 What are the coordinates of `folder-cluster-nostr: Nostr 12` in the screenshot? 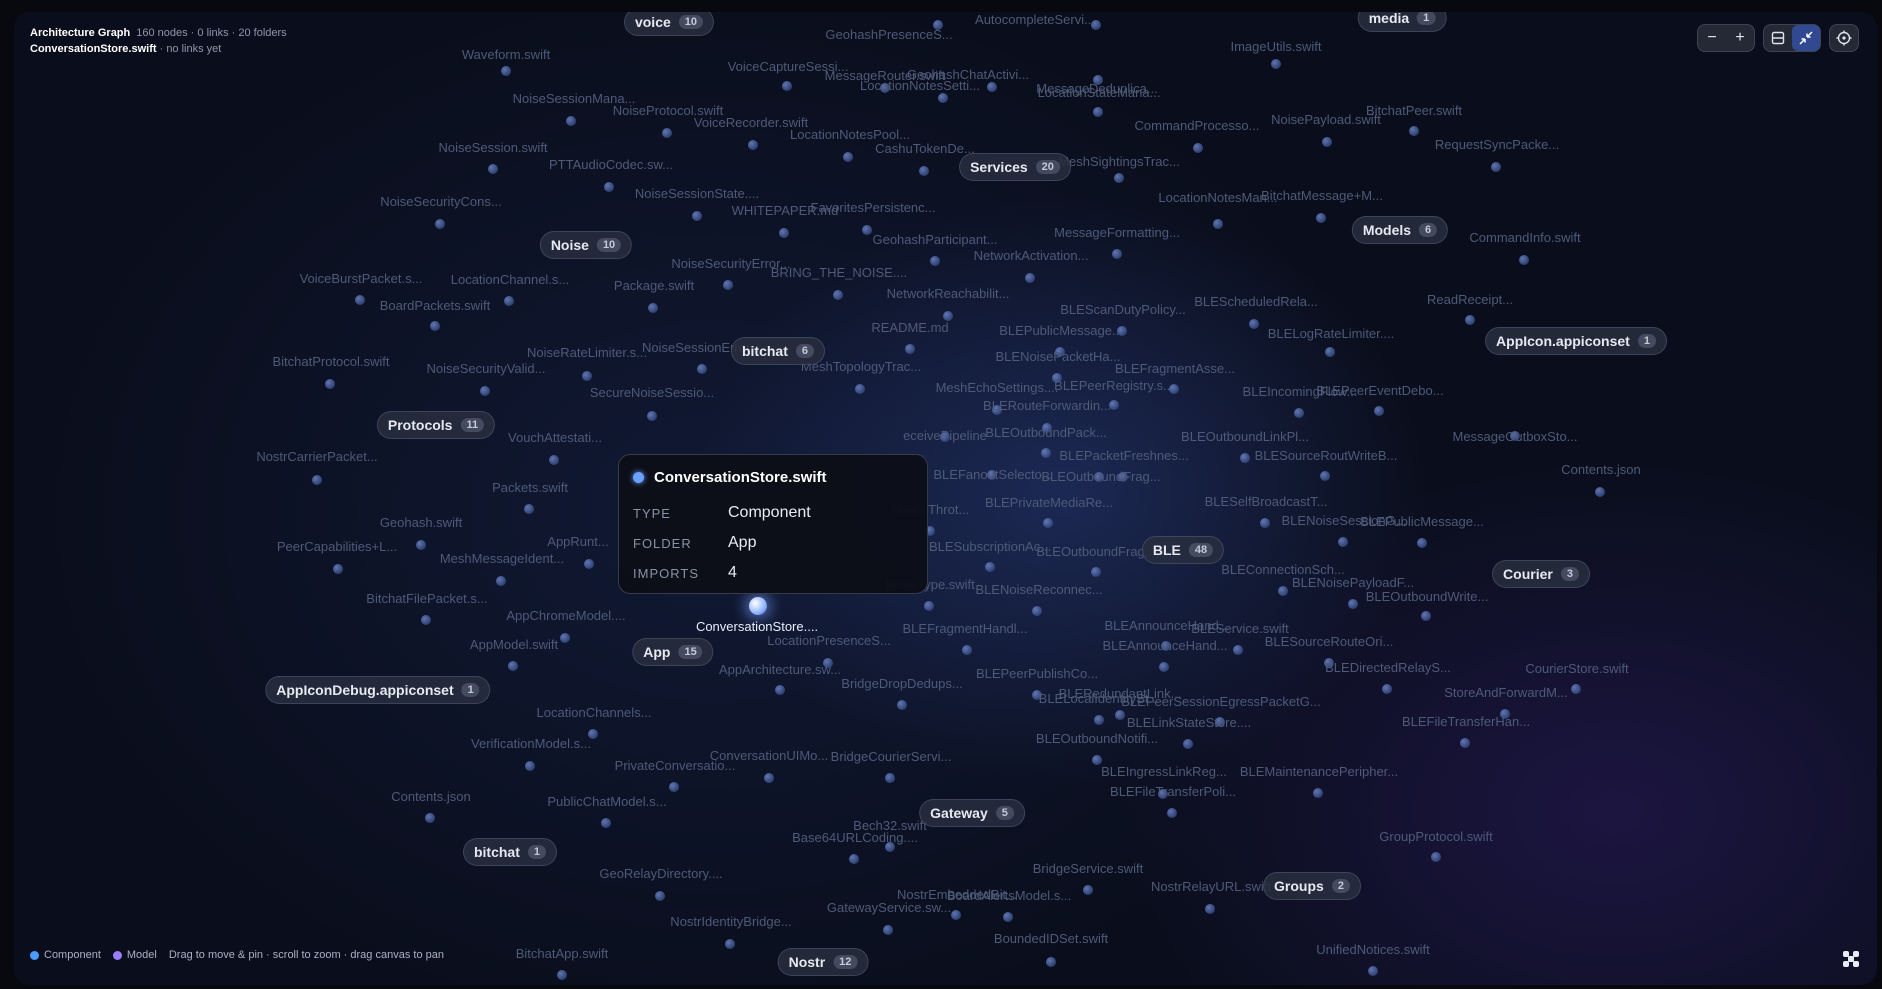 It's located at (823, 962).